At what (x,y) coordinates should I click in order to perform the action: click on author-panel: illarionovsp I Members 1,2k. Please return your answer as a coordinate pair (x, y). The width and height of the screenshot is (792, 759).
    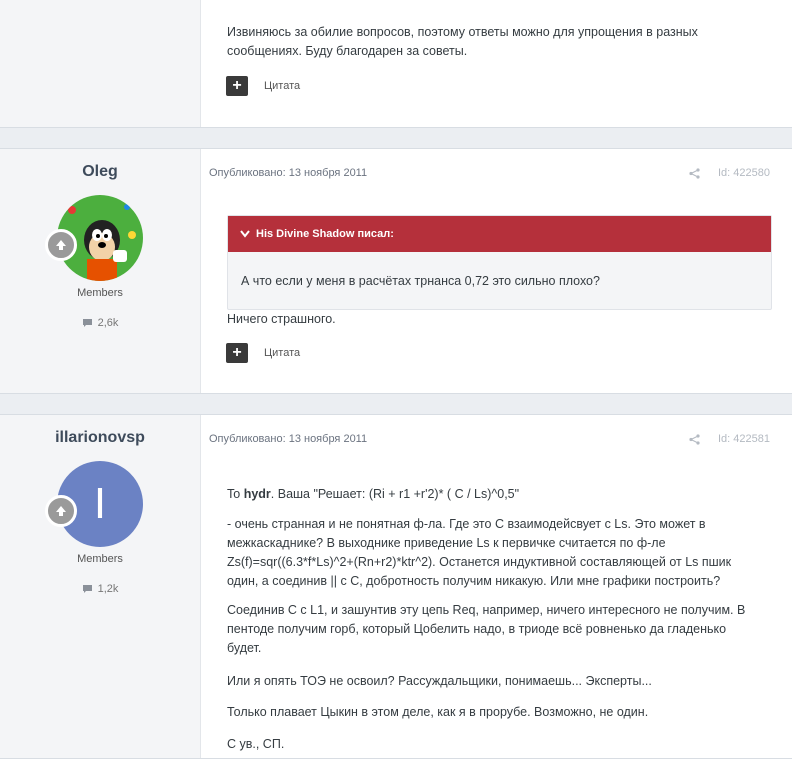
    Looking at the image, I should click on (100, 586).